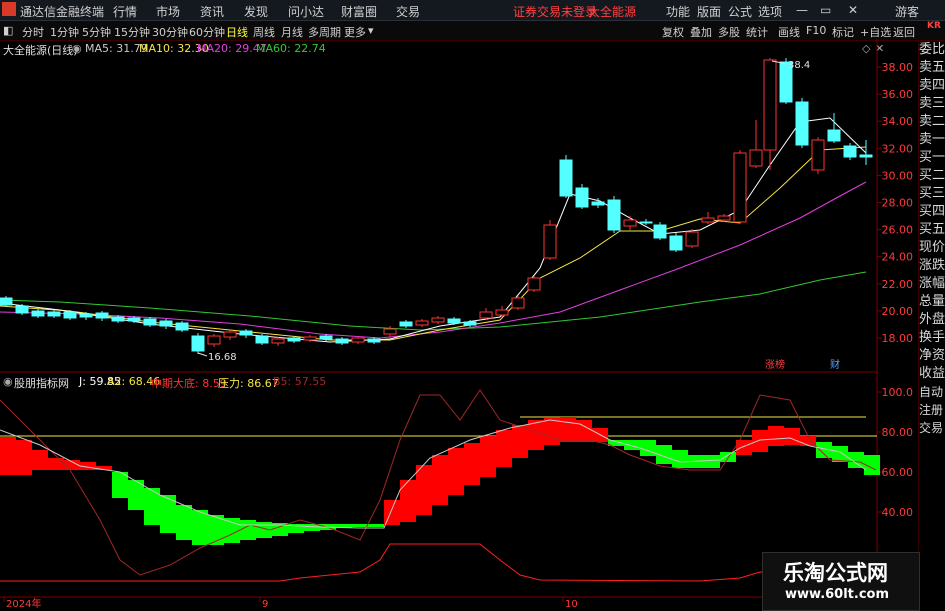 Image resolution: width=945 pixels, height=611 pixels. Describe the element at coordinates (709, 11) in the screenshot. I see `menu-banmian: 版面` at that location.